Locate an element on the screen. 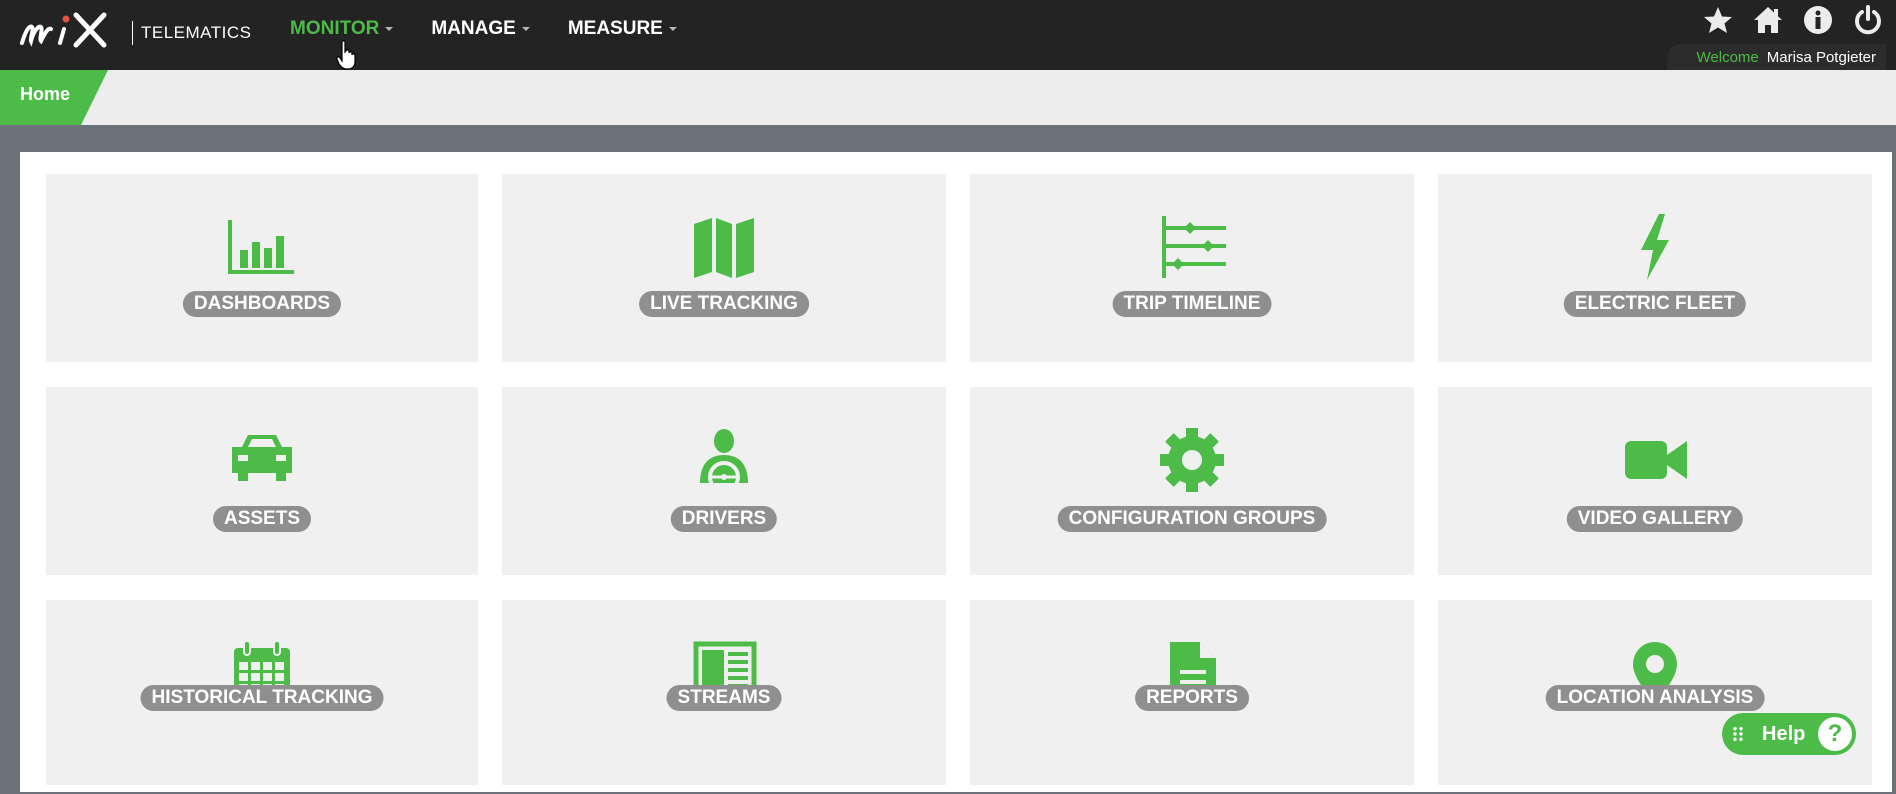  nav-measure: MEASURE is located at coordinates (622, 29).